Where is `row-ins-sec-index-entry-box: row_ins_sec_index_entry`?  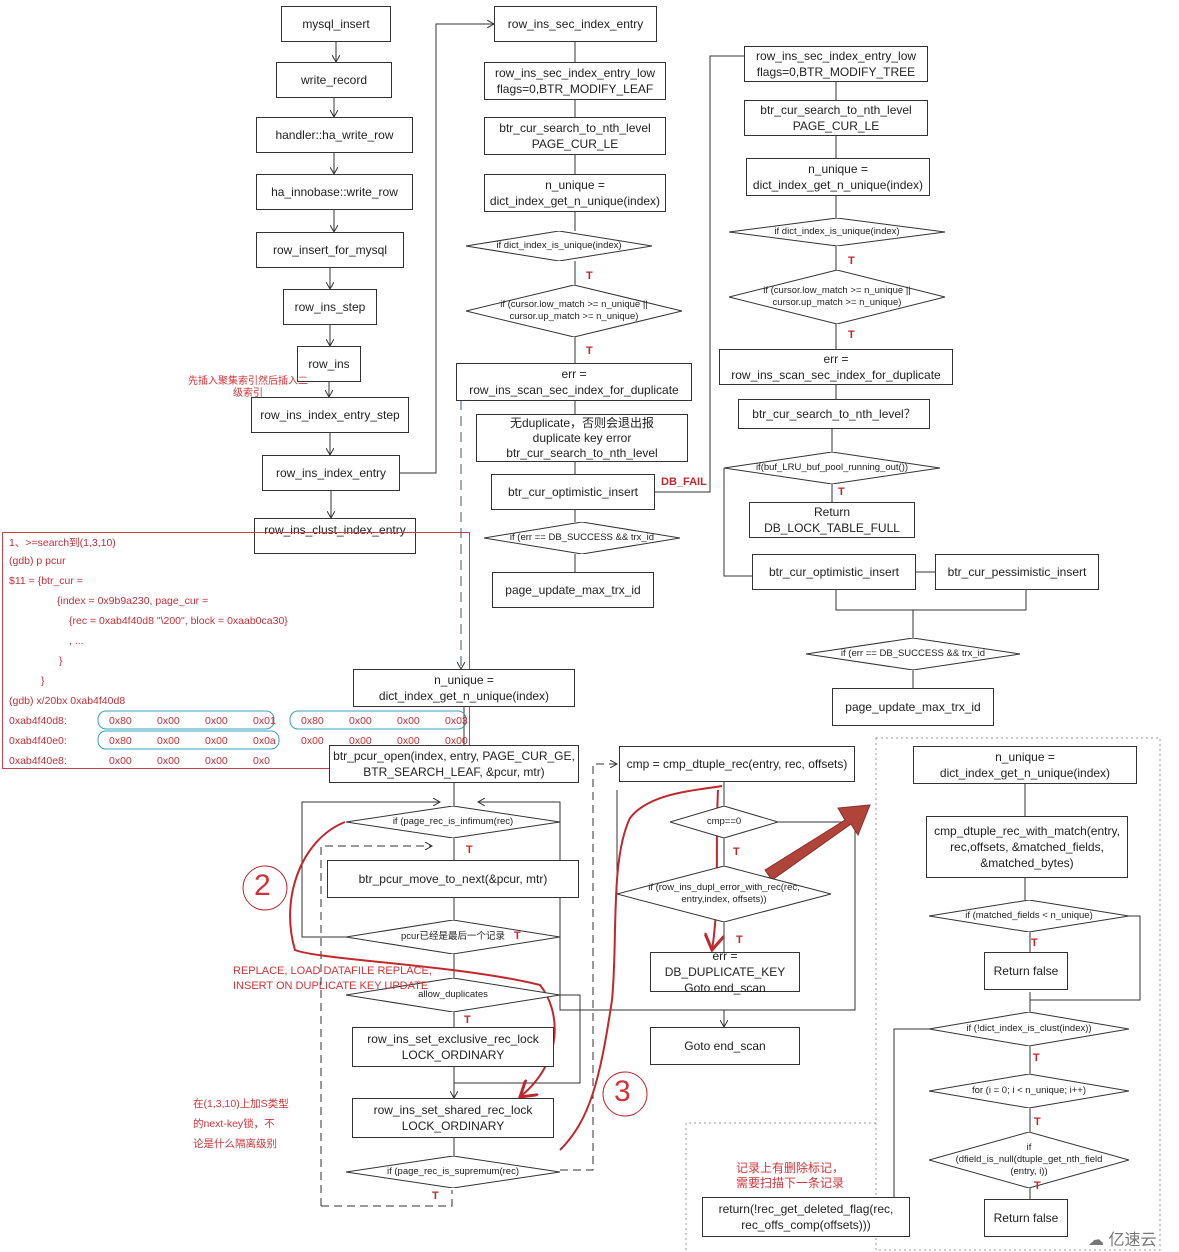
row-ins-sec-index-entry-box: row_ins_sec_index_entry is located at coordinates (575, 24).